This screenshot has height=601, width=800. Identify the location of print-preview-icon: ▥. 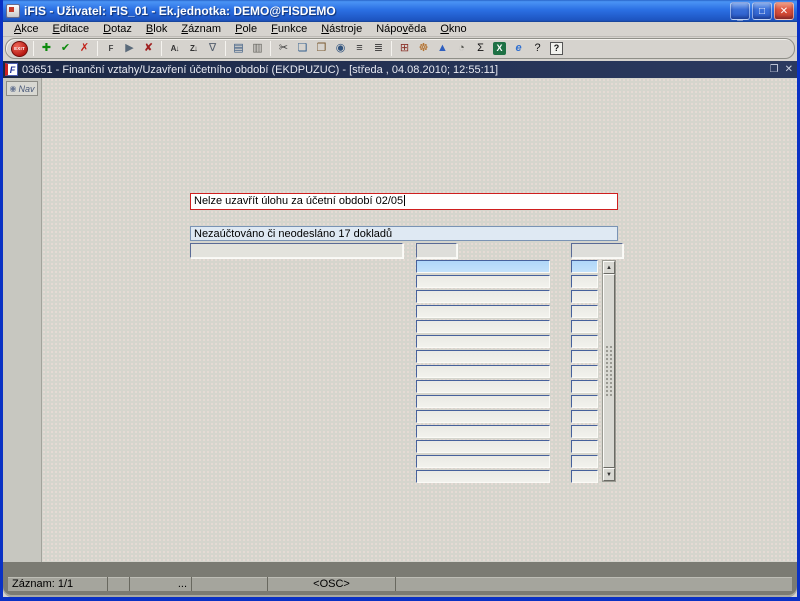
(257, 49).